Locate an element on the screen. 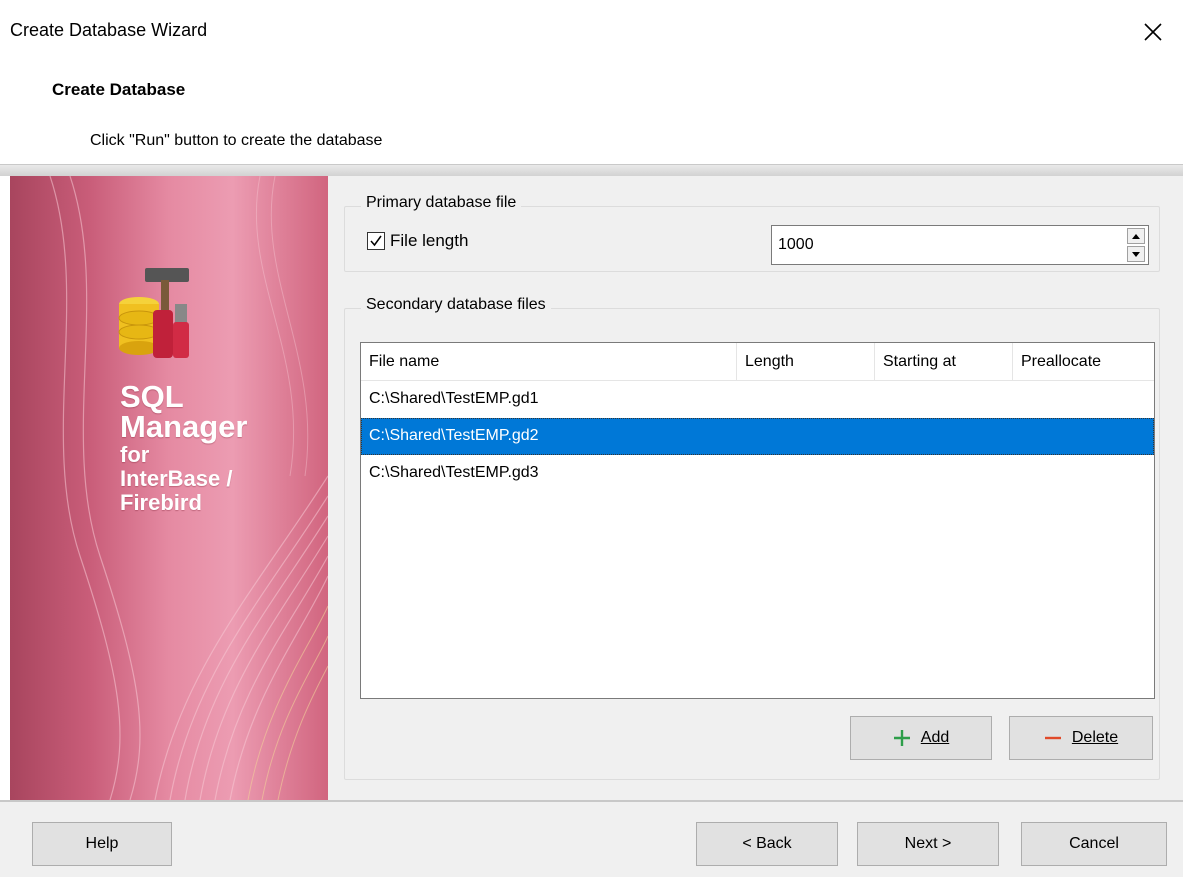 The width and height of the screenshot is (1183, 877). add-label: Add is located at coordinates (935, 737).